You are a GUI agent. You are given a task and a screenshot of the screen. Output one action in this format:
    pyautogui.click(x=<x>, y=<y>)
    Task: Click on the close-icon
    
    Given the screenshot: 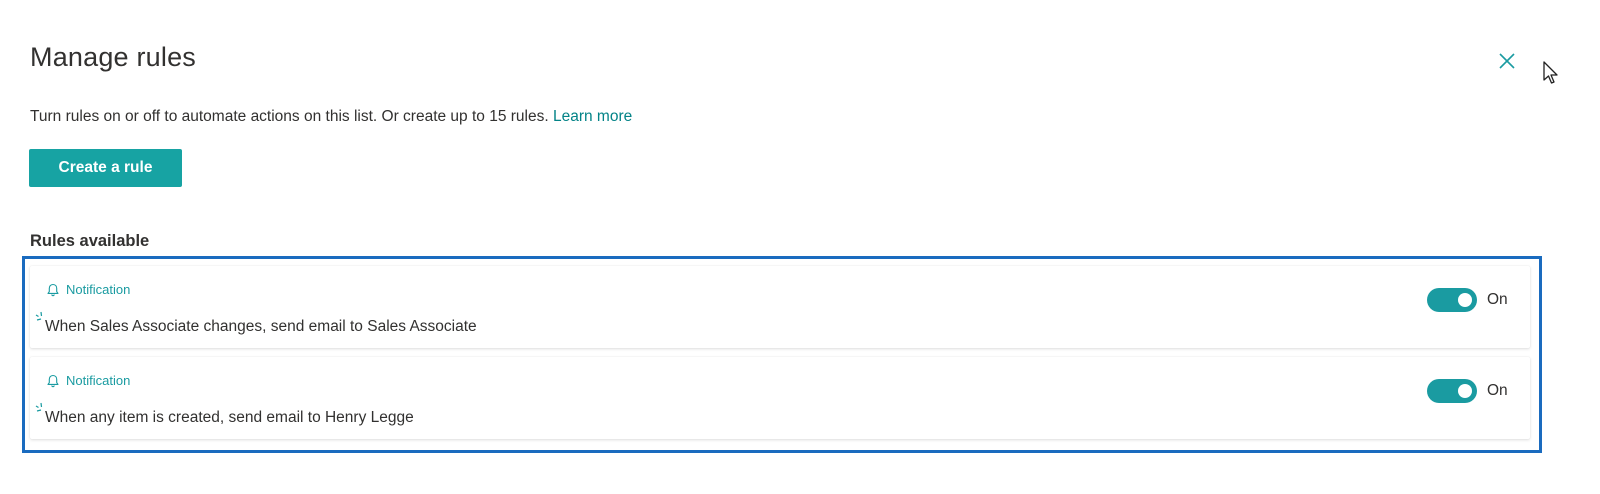 What is the action you would take?
    pyautogui.click(x=1507, y=61)
    